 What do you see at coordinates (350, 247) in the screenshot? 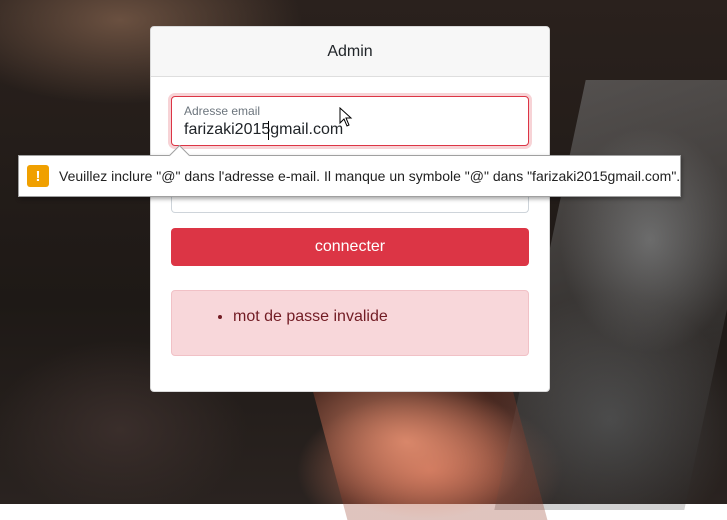
I see `login-button: connecter` at bounding box center [350, 247].